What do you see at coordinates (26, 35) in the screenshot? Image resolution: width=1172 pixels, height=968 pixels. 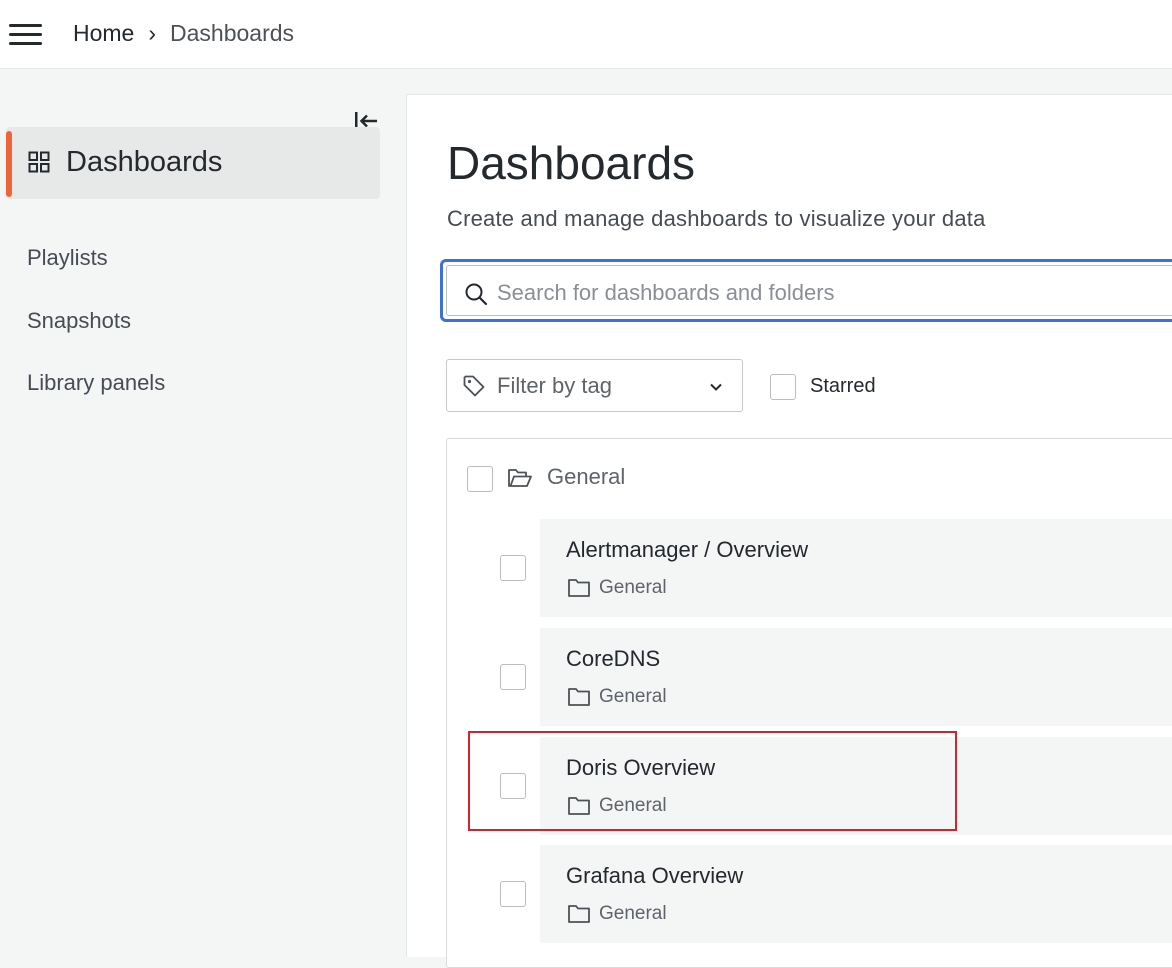 I see `hamburger-icon` at bounding box center [26, 35].